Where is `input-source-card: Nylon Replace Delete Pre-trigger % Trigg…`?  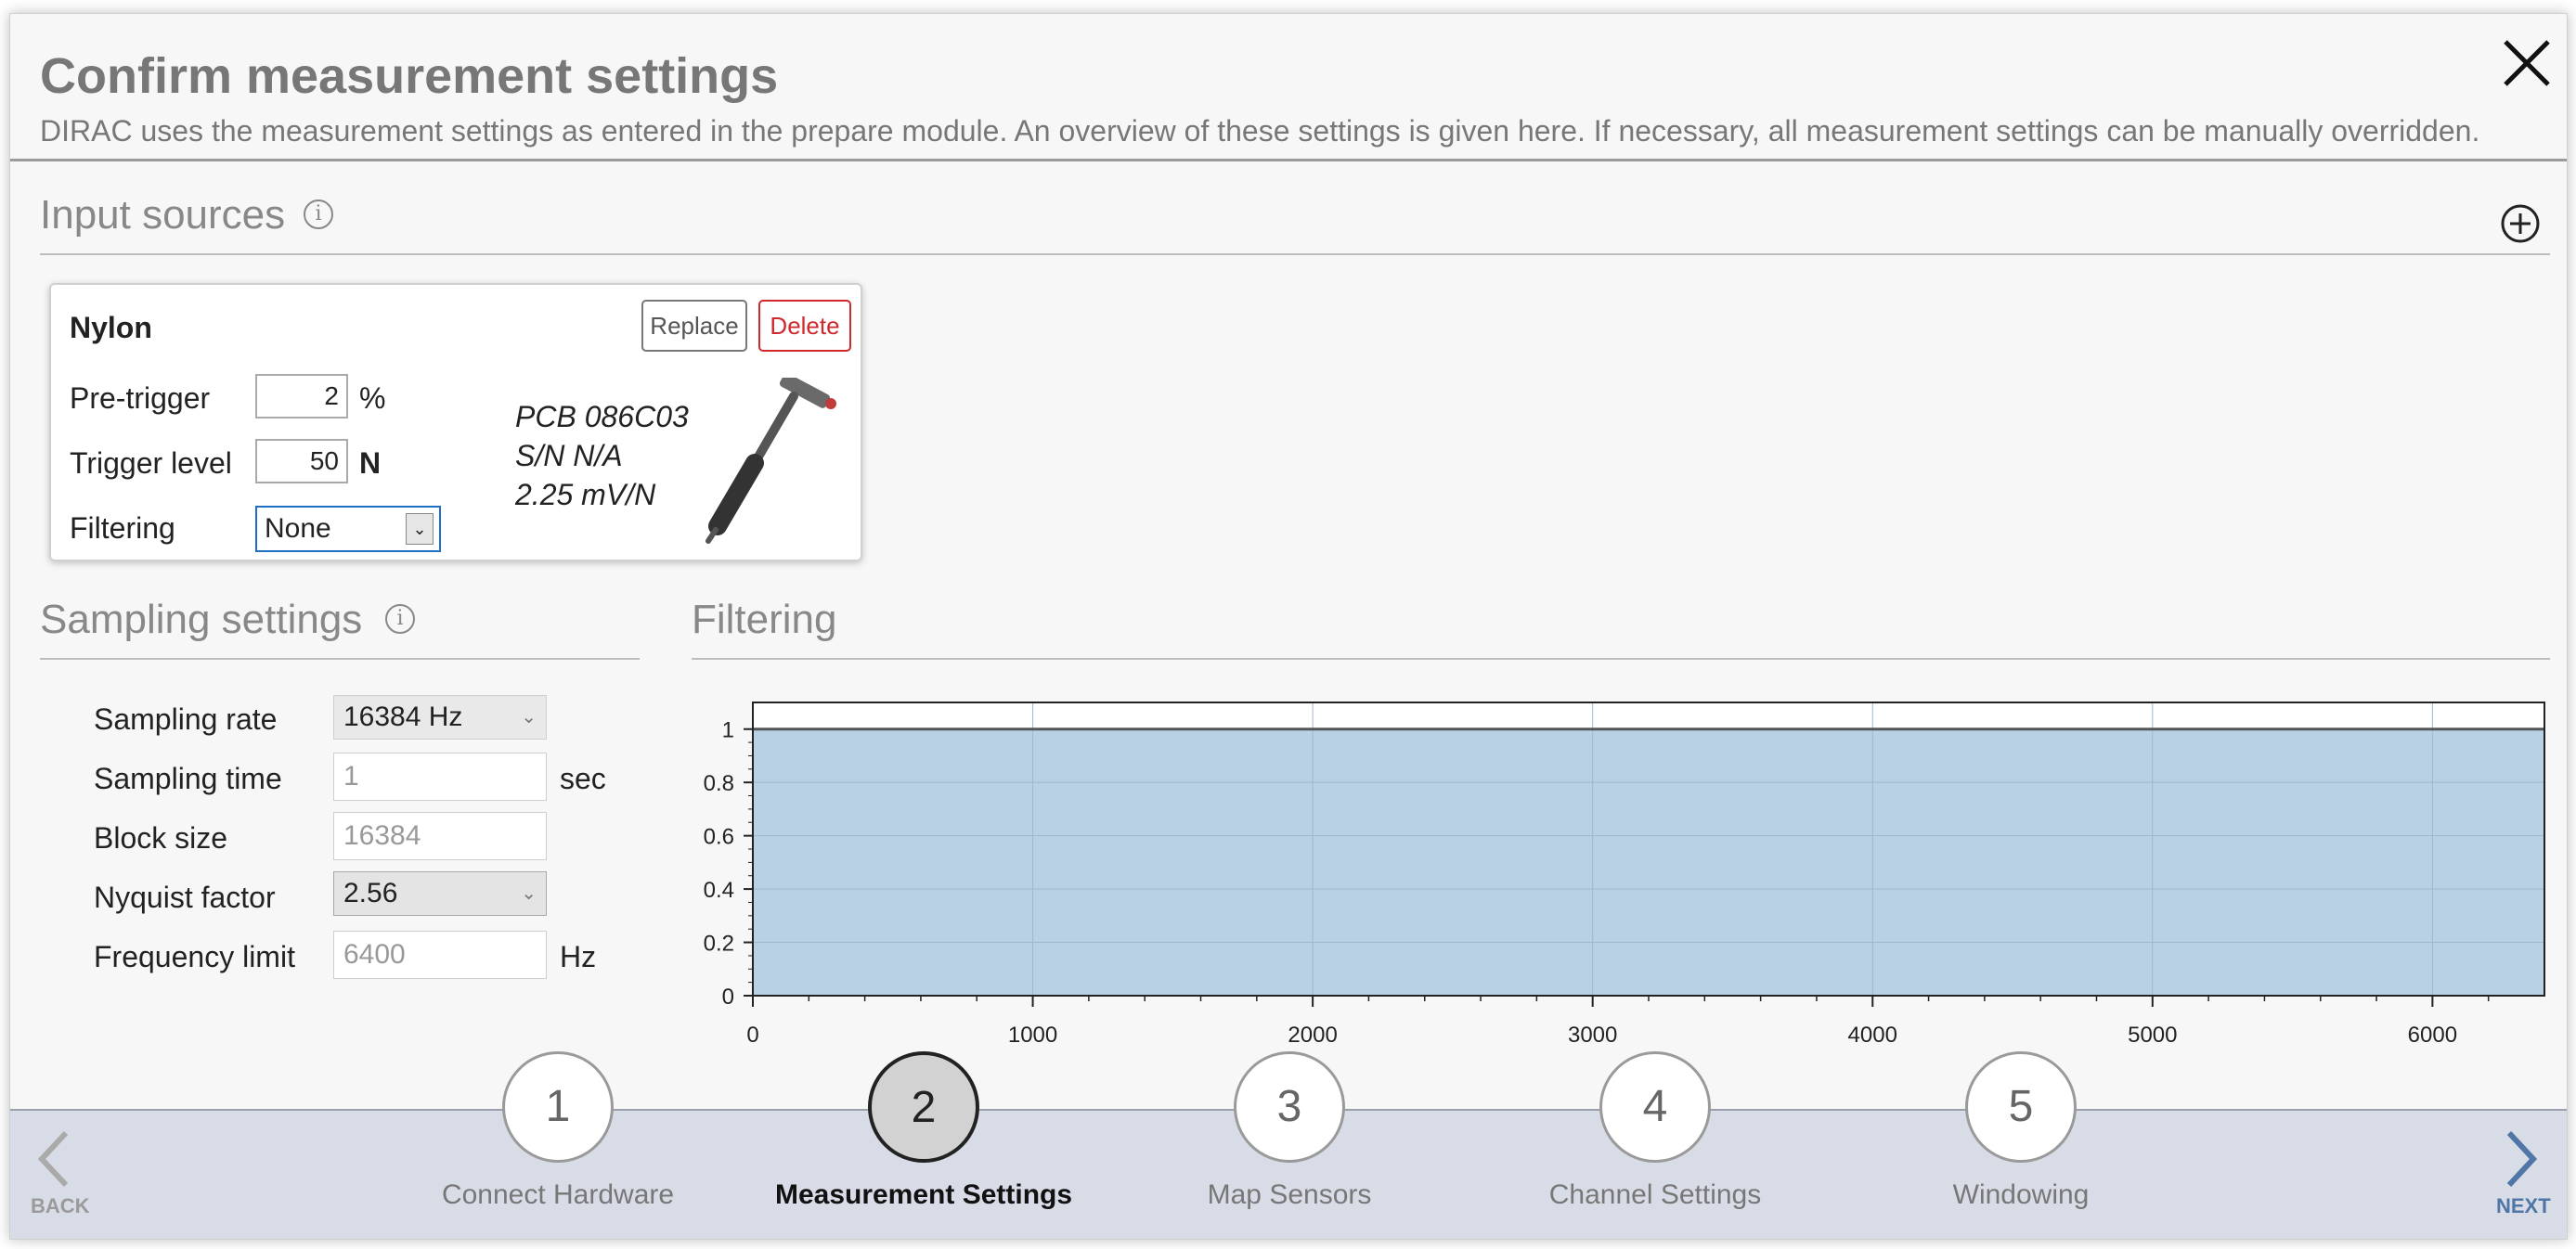
input-source-card: Nylon Replace Delete Pre-trigger % Trigg… is located at coordinates (455, 422).